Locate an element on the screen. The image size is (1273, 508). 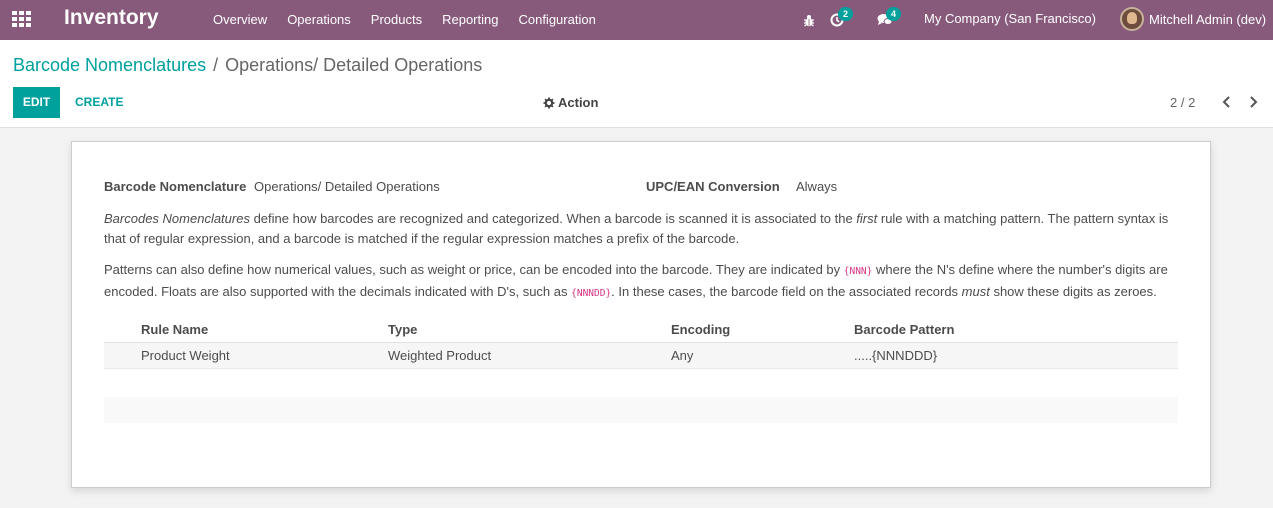
cell-rule-name: Product Weight is located at coordinates (185, 355).